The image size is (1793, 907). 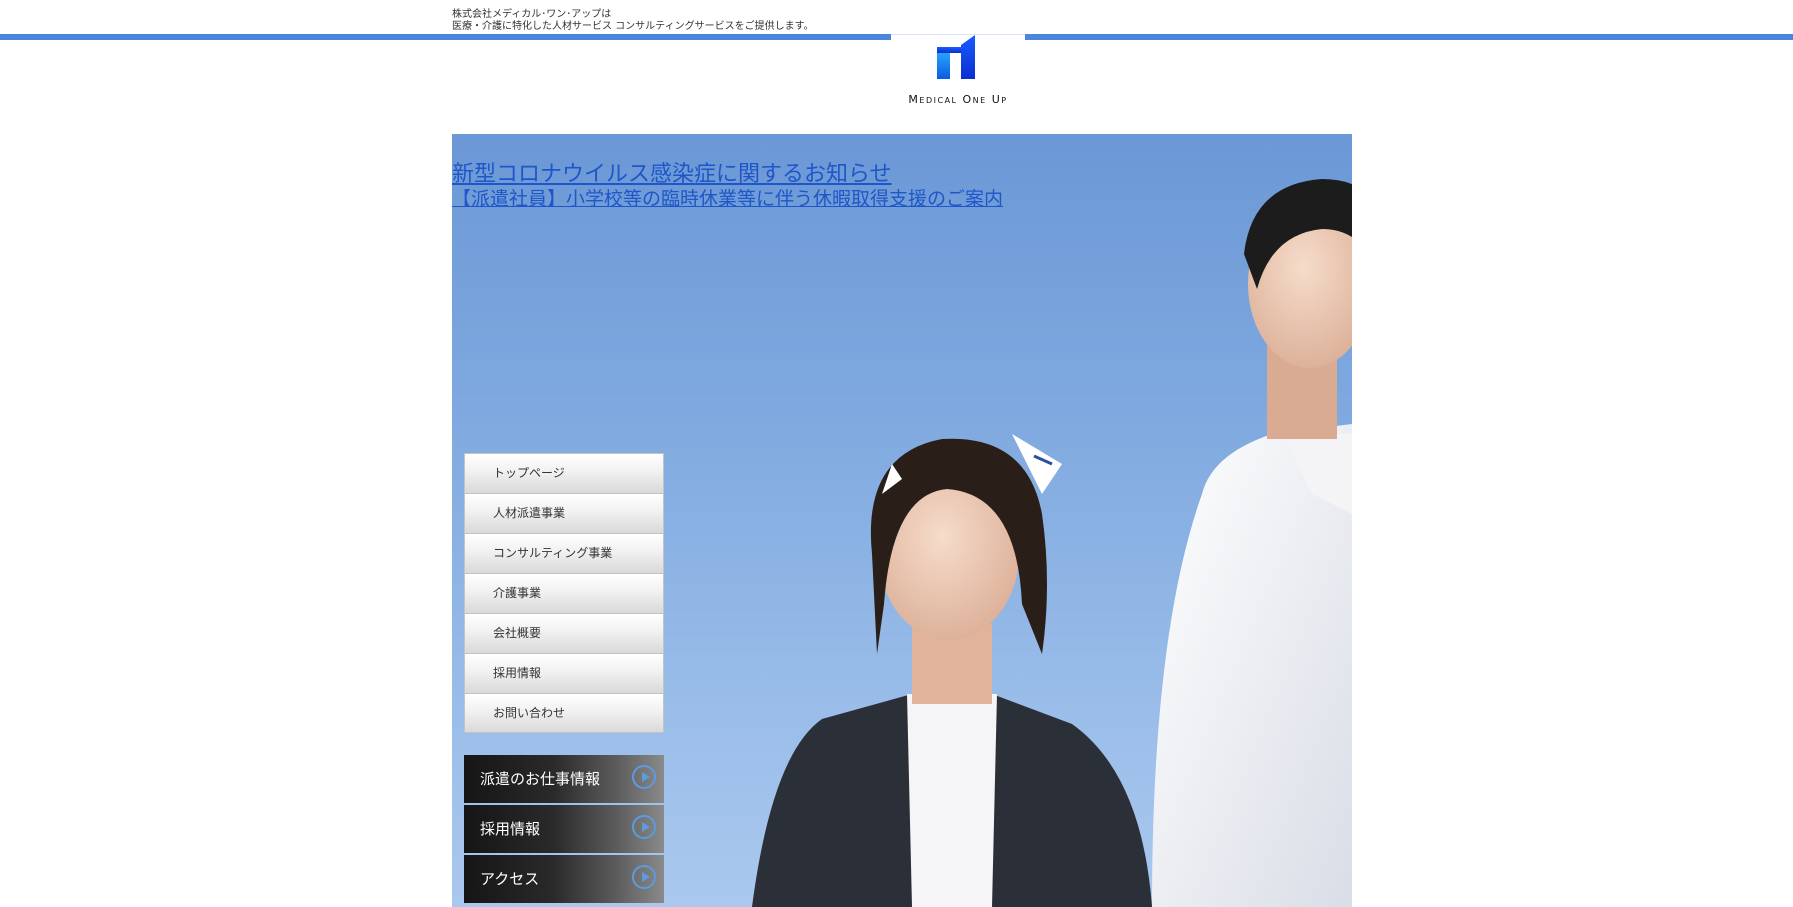 I want to click on menu-item-staffing: 人材派遣事業, so click(x=564, y=513).